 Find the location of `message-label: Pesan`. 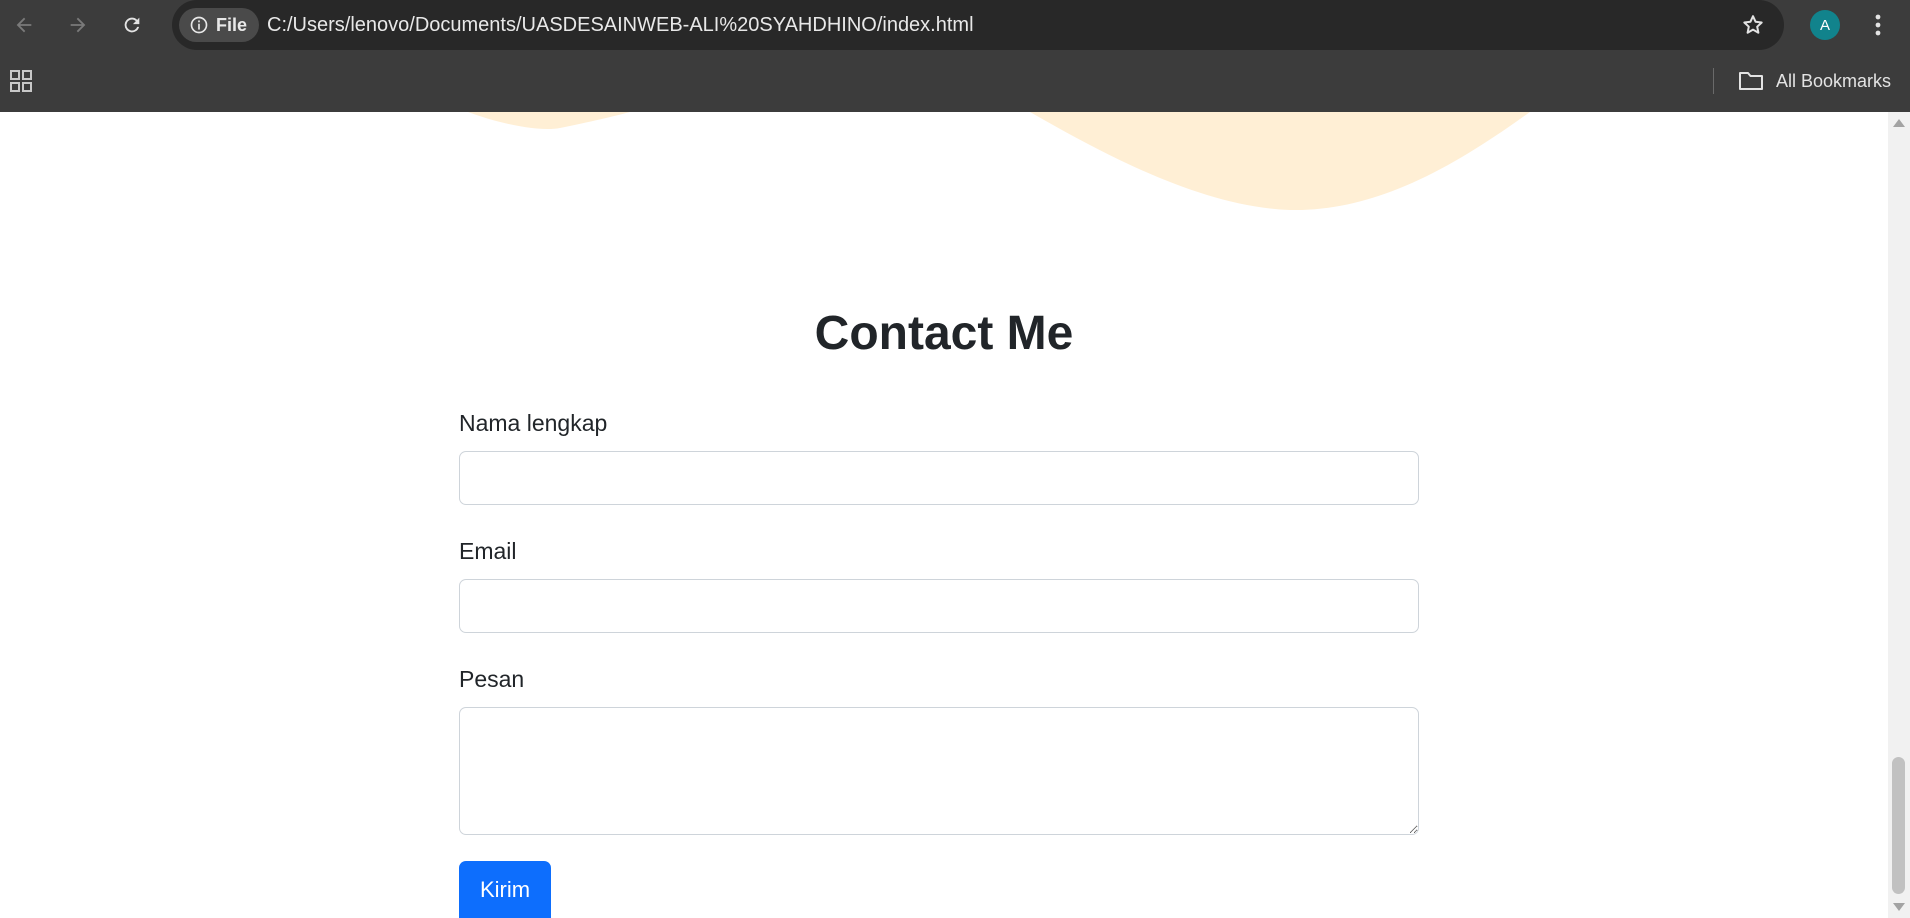

message-label: Pesan is located at coordinates (492, 679).